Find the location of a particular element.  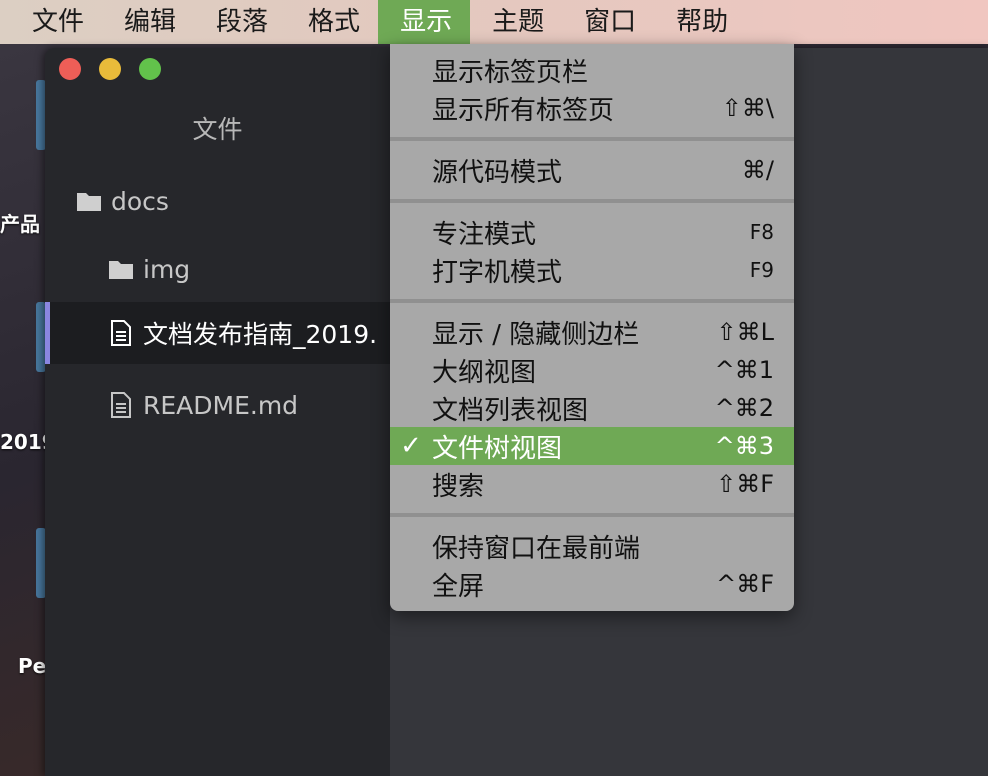

window-controls is located at coordinates (110, 69).